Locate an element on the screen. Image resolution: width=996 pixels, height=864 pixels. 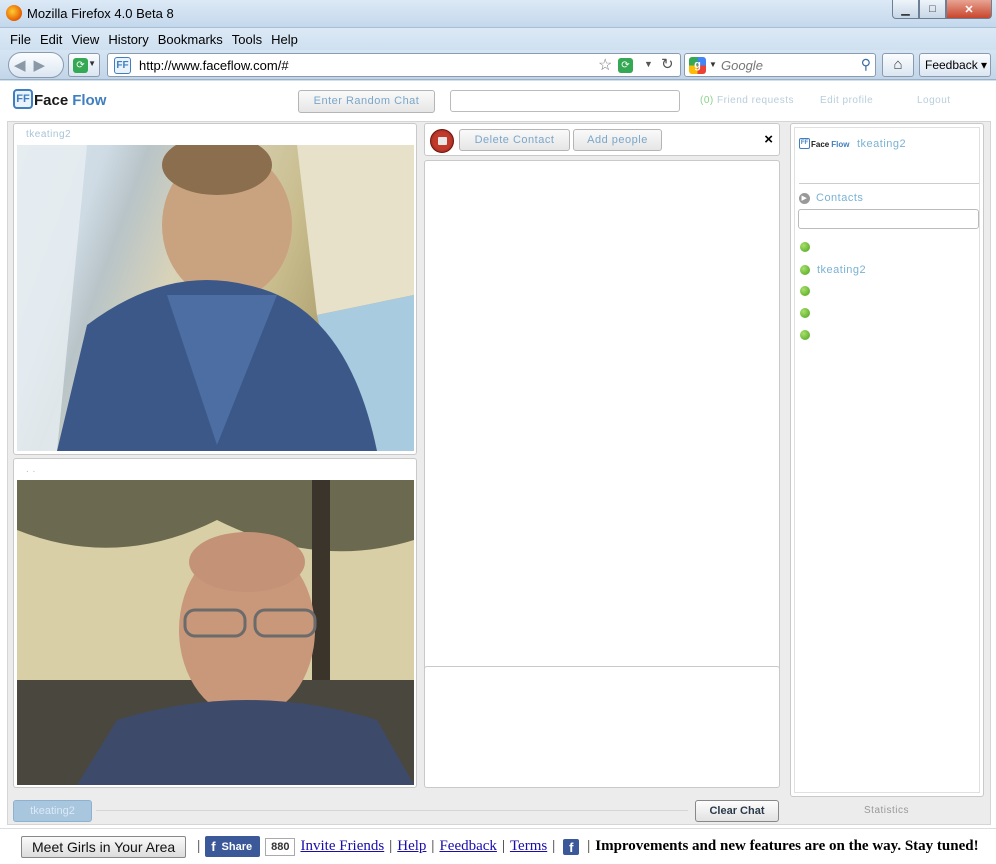
close-window-icon: ✕ is located at coordinates (969, 9).